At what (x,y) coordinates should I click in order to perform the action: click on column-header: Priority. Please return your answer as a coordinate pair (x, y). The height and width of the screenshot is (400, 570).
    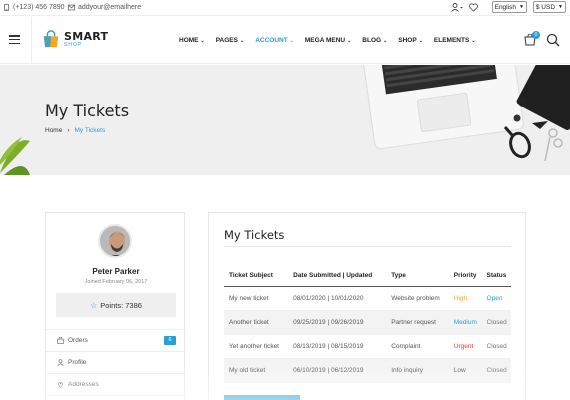
    Looking at the image, I should click on (465, 276).